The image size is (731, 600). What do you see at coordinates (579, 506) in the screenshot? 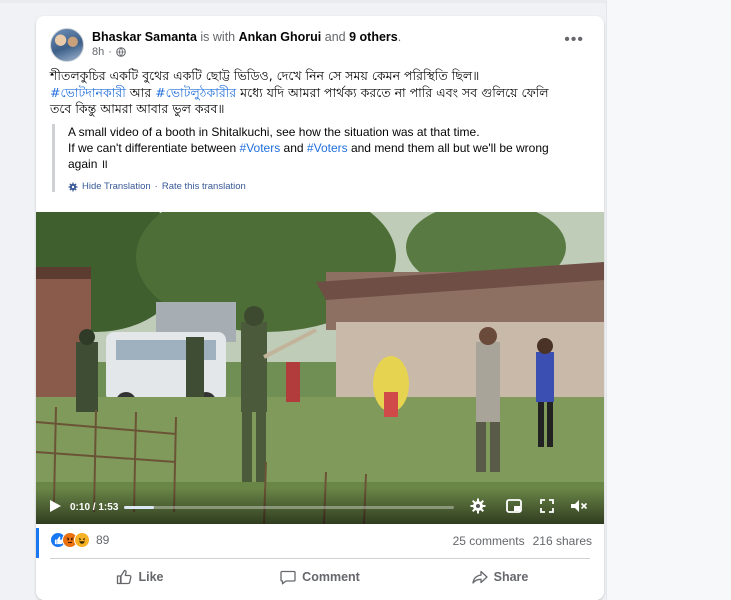
I see `volume-muted-icon` at bounding box center [579, 506].